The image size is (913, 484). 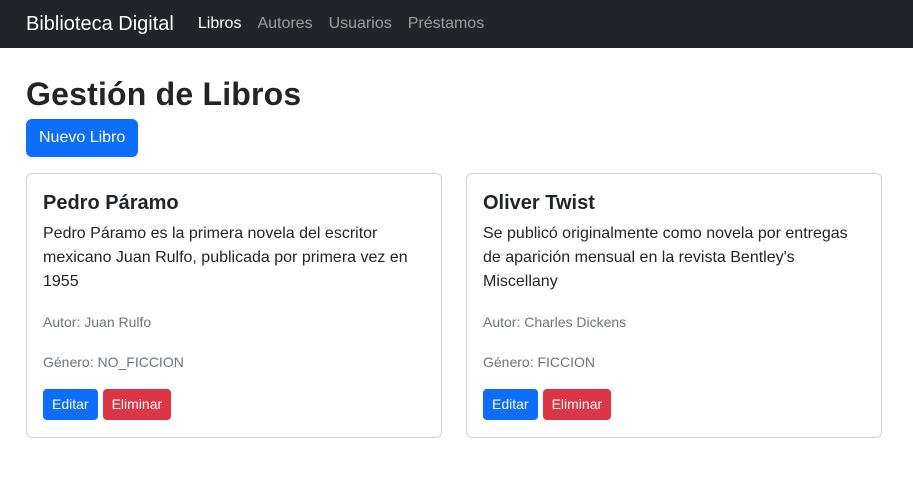 I want to click on book-author: Autor: Charles Dickens, so click(x=555, y=322).